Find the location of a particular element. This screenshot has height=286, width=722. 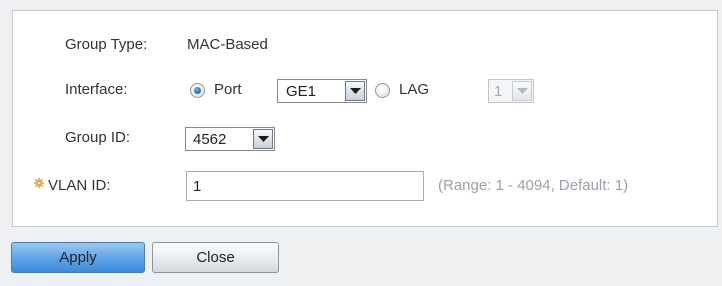

group-id-select: 4562 is located at coordinates (230, 139).